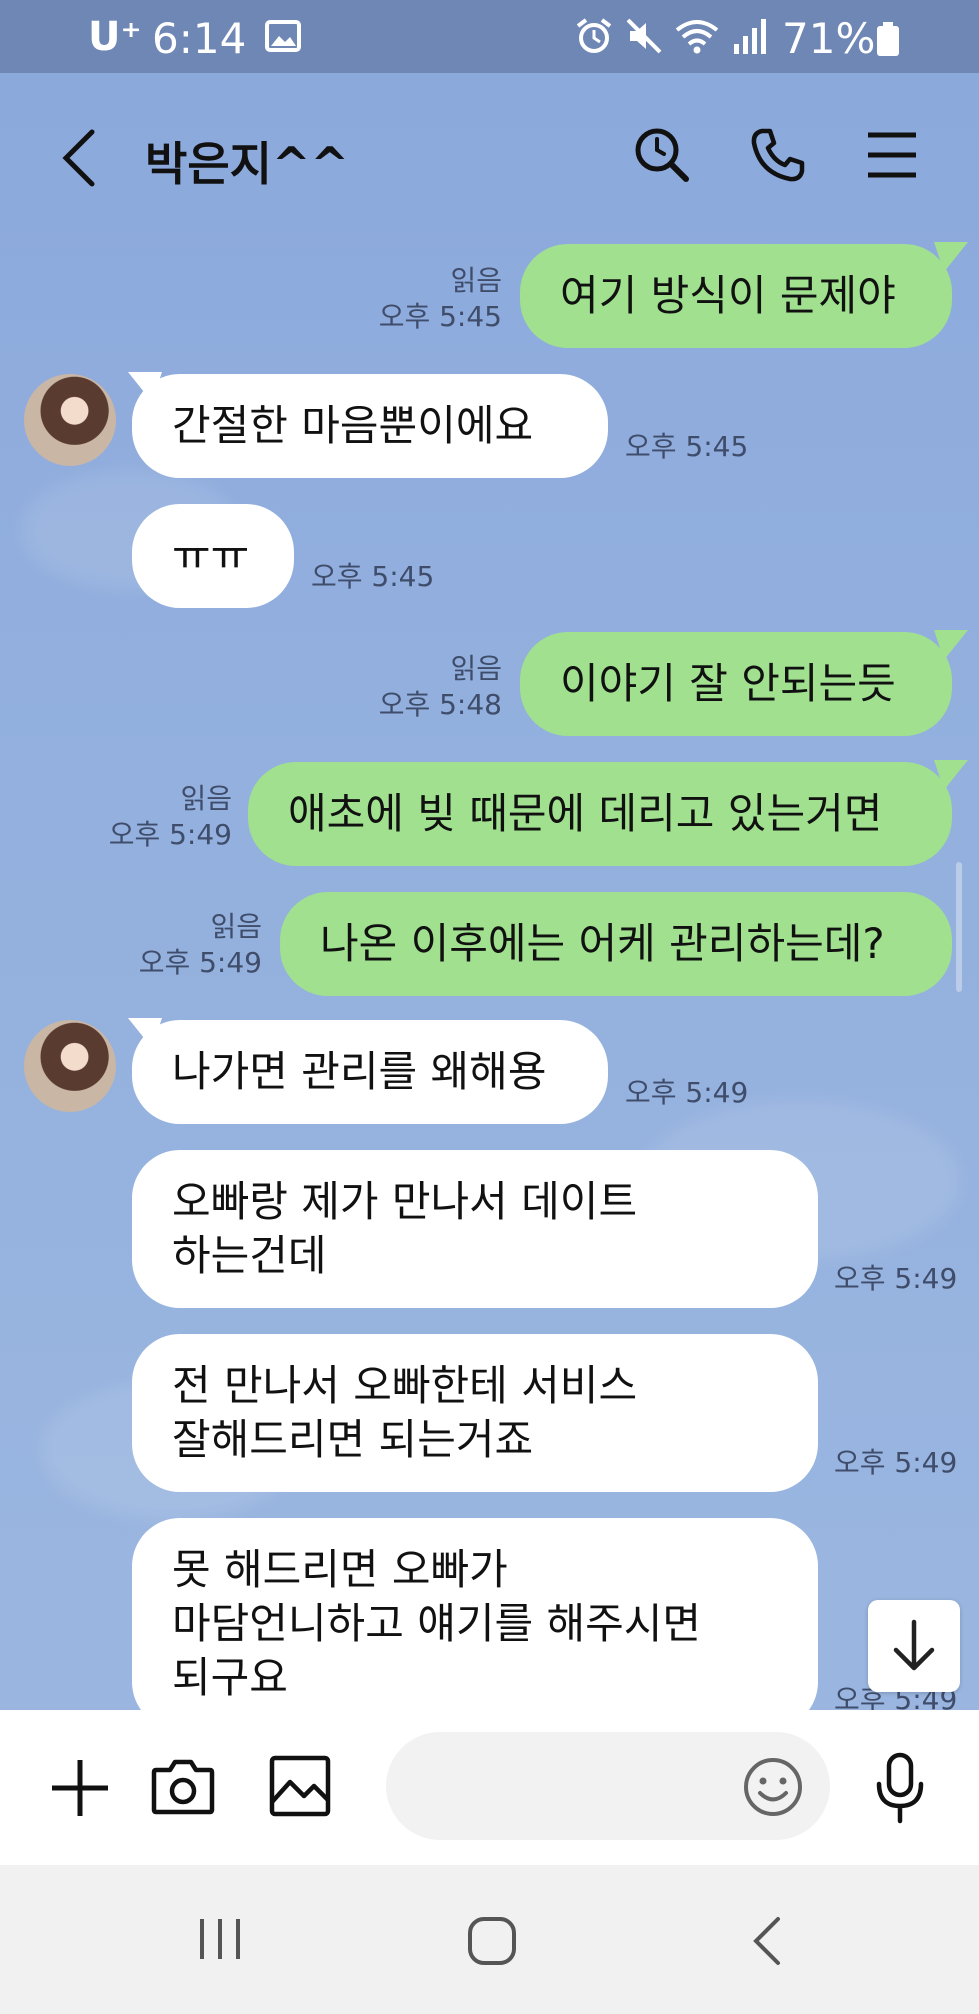  Describe the element at coordinates (115, 37) in the screenshot. I see `carrier-label: U⁺` at that location.